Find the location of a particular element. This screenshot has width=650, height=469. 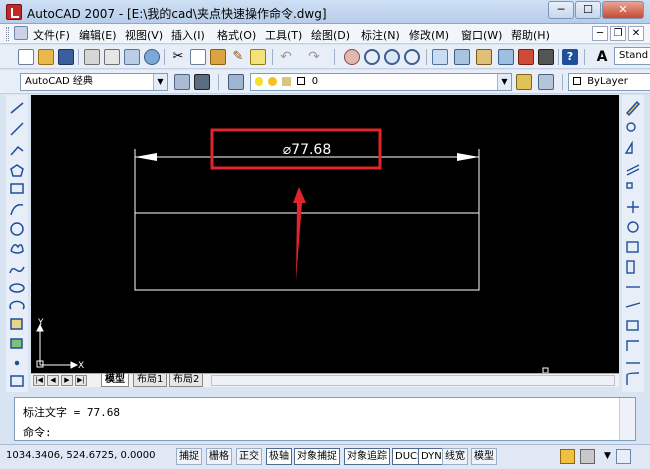

copy-icon is located at coordinates (198, 57).